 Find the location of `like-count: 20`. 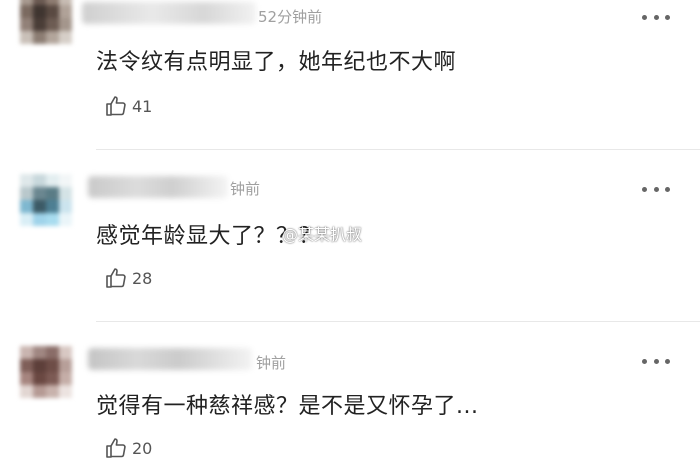

like-count: 20 is located at coordinates (142, 448).